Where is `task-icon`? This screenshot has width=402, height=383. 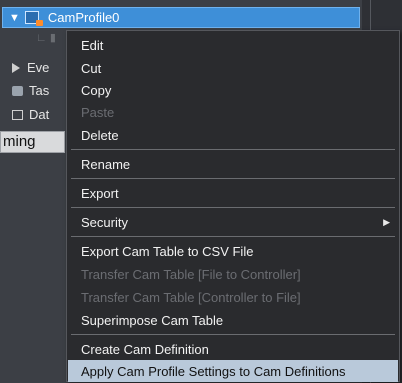
task-icon is located at coordinates (17, 90).